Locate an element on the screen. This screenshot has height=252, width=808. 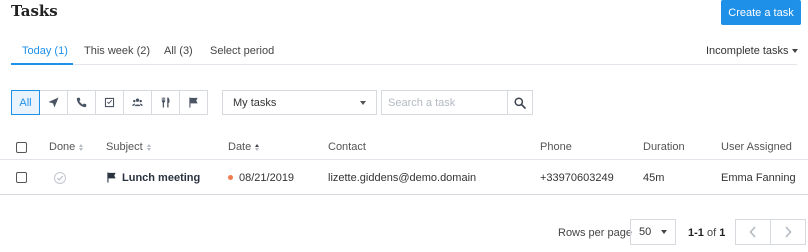
cutlery-icon is located at coordinates (165, 102).